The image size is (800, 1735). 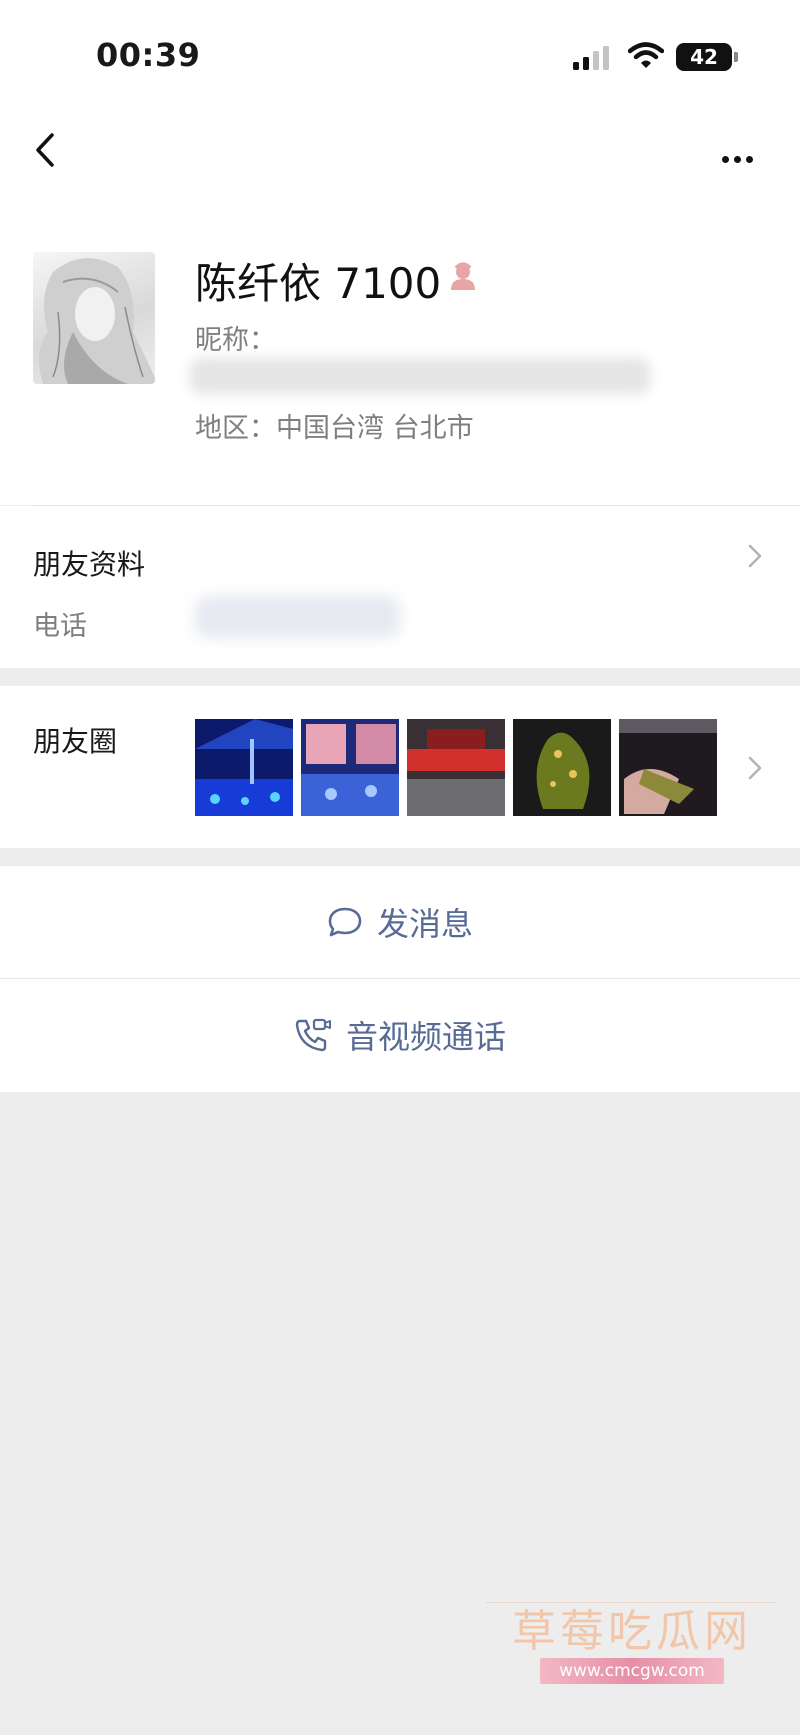 I want to click on phone-label: 电话, so click(x=60, y=626).